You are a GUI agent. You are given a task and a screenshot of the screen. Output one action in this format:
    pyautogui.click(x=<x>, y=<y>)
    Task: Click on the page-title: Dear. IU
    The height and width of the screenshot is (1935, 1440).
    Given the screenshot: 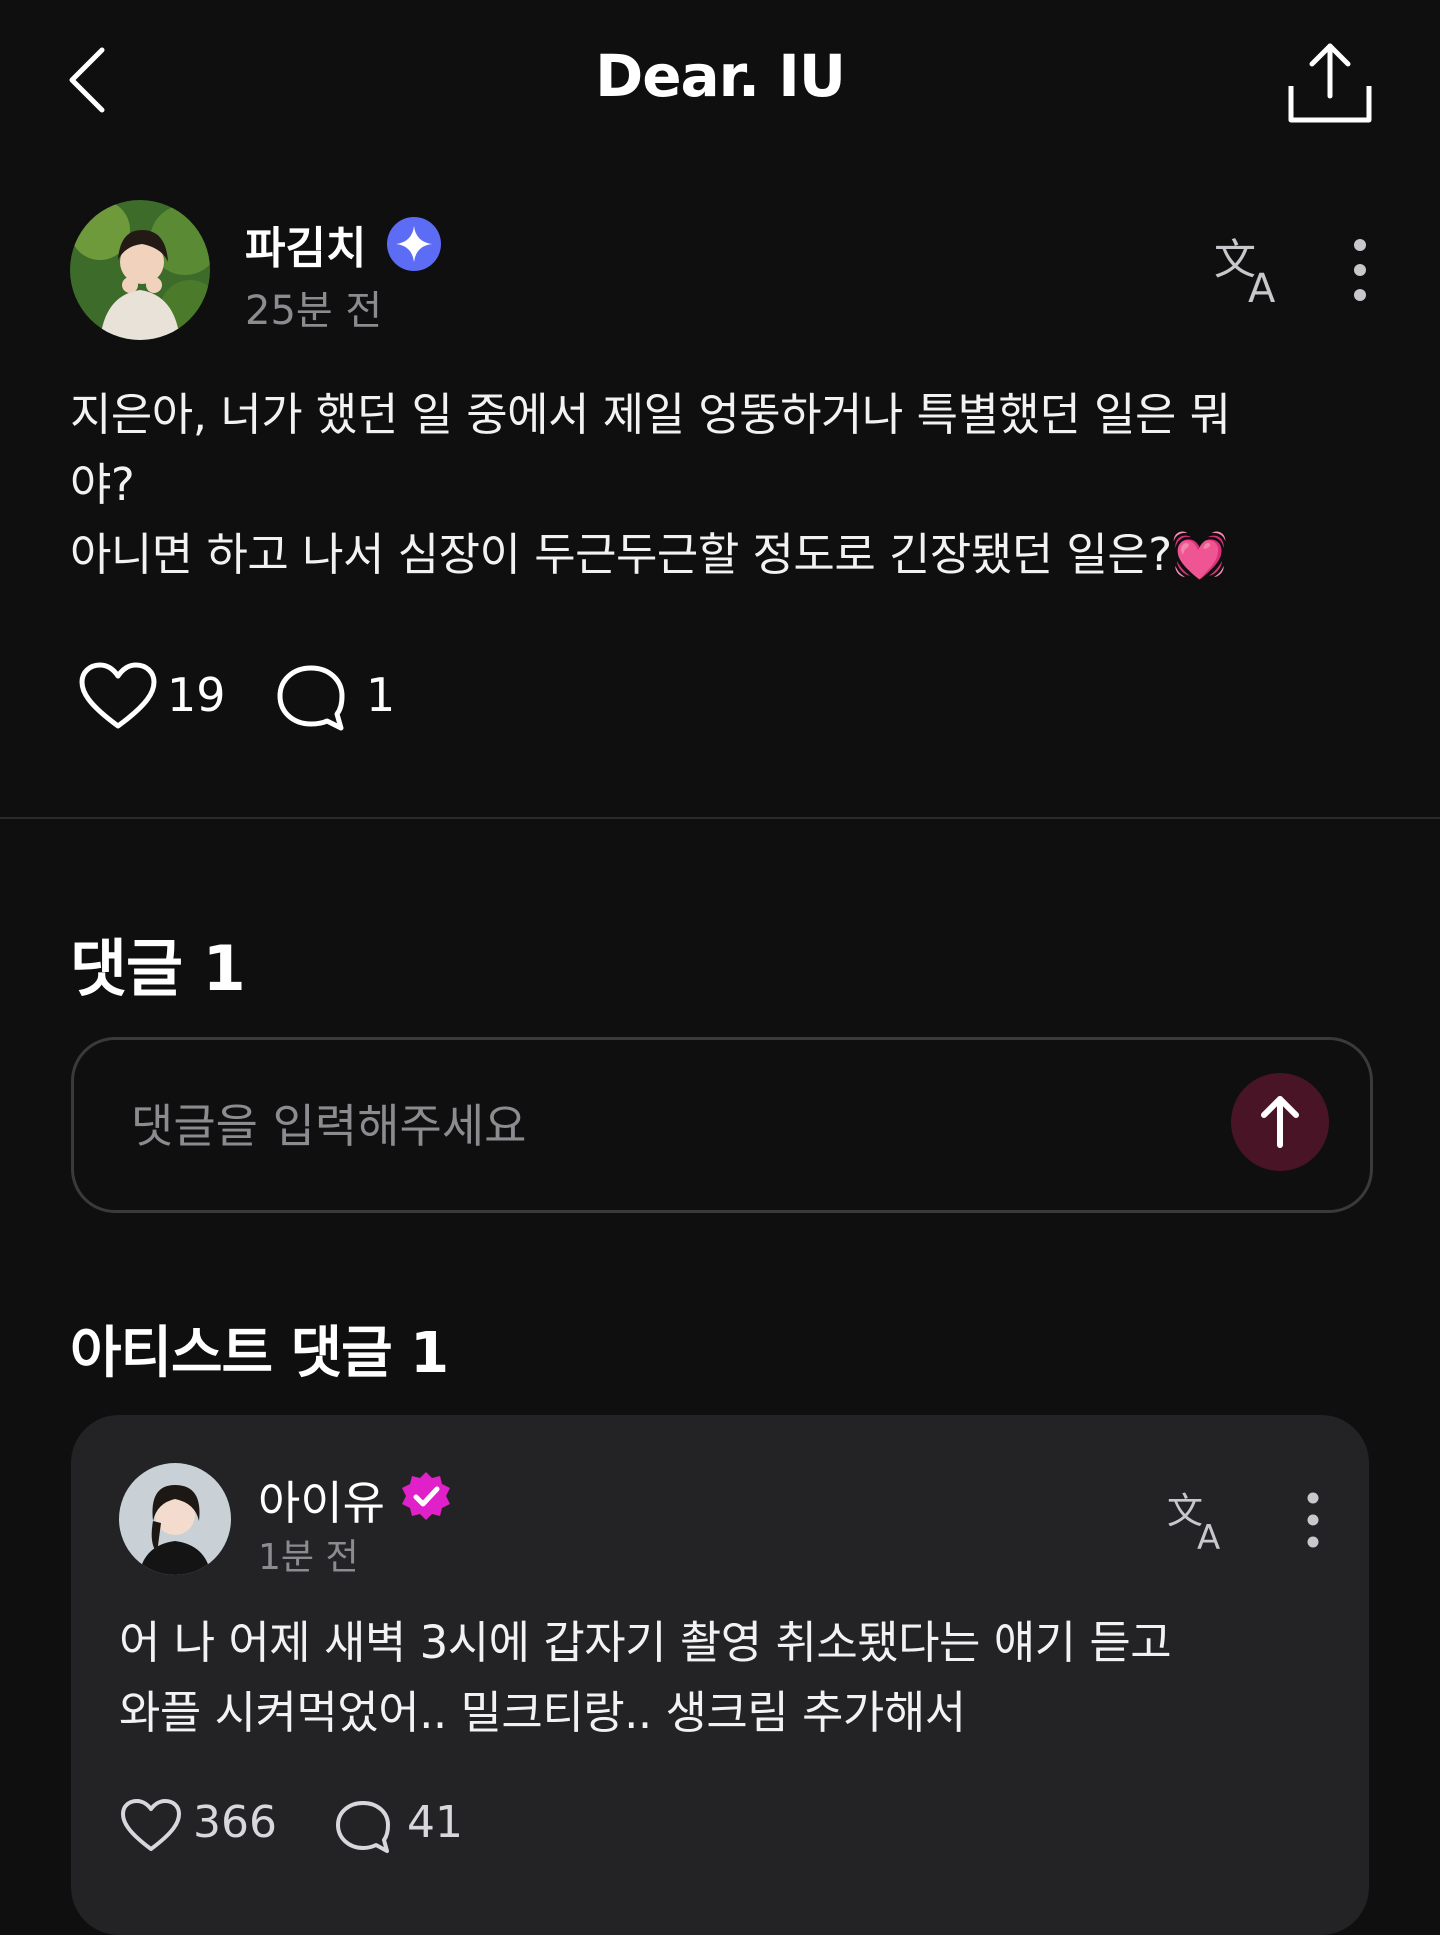 What is the action you would take?
    pyautogui.click(x=720, y=76)
    